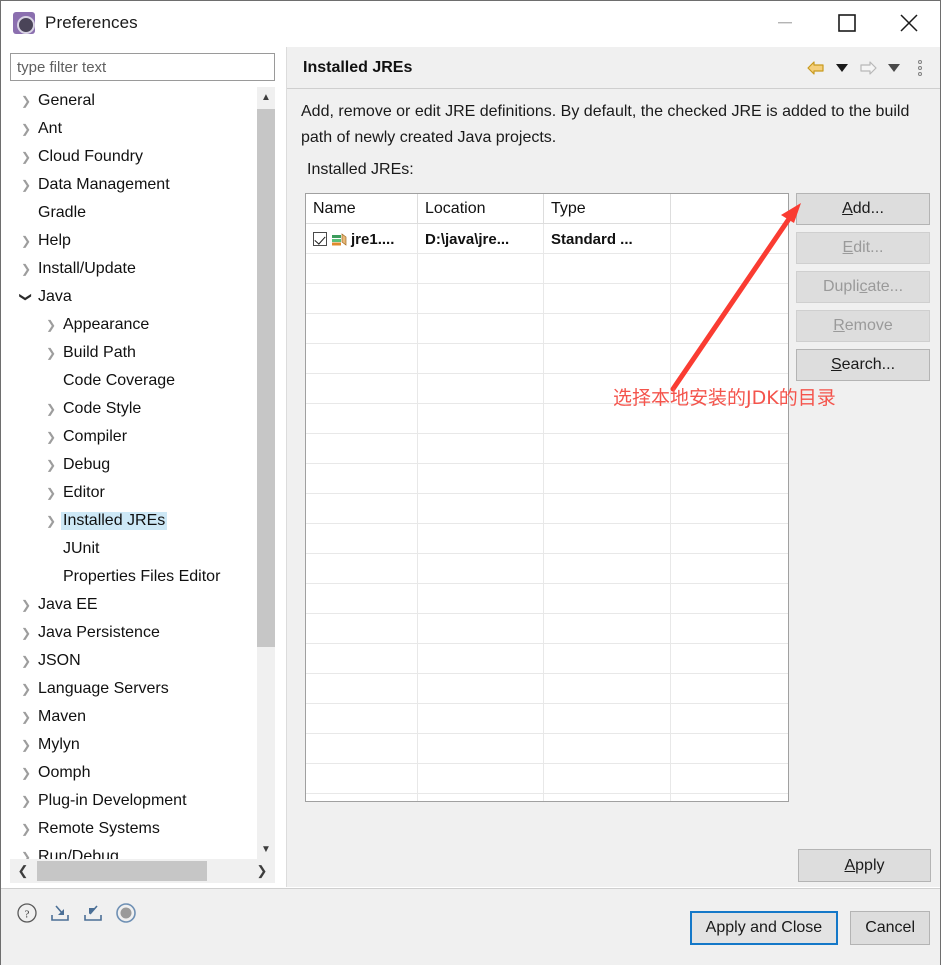  Describe the element at coordinates (134, 437) in the screenshot. I see `sidebar-item-compiler: ❯ Compiler` at that location.